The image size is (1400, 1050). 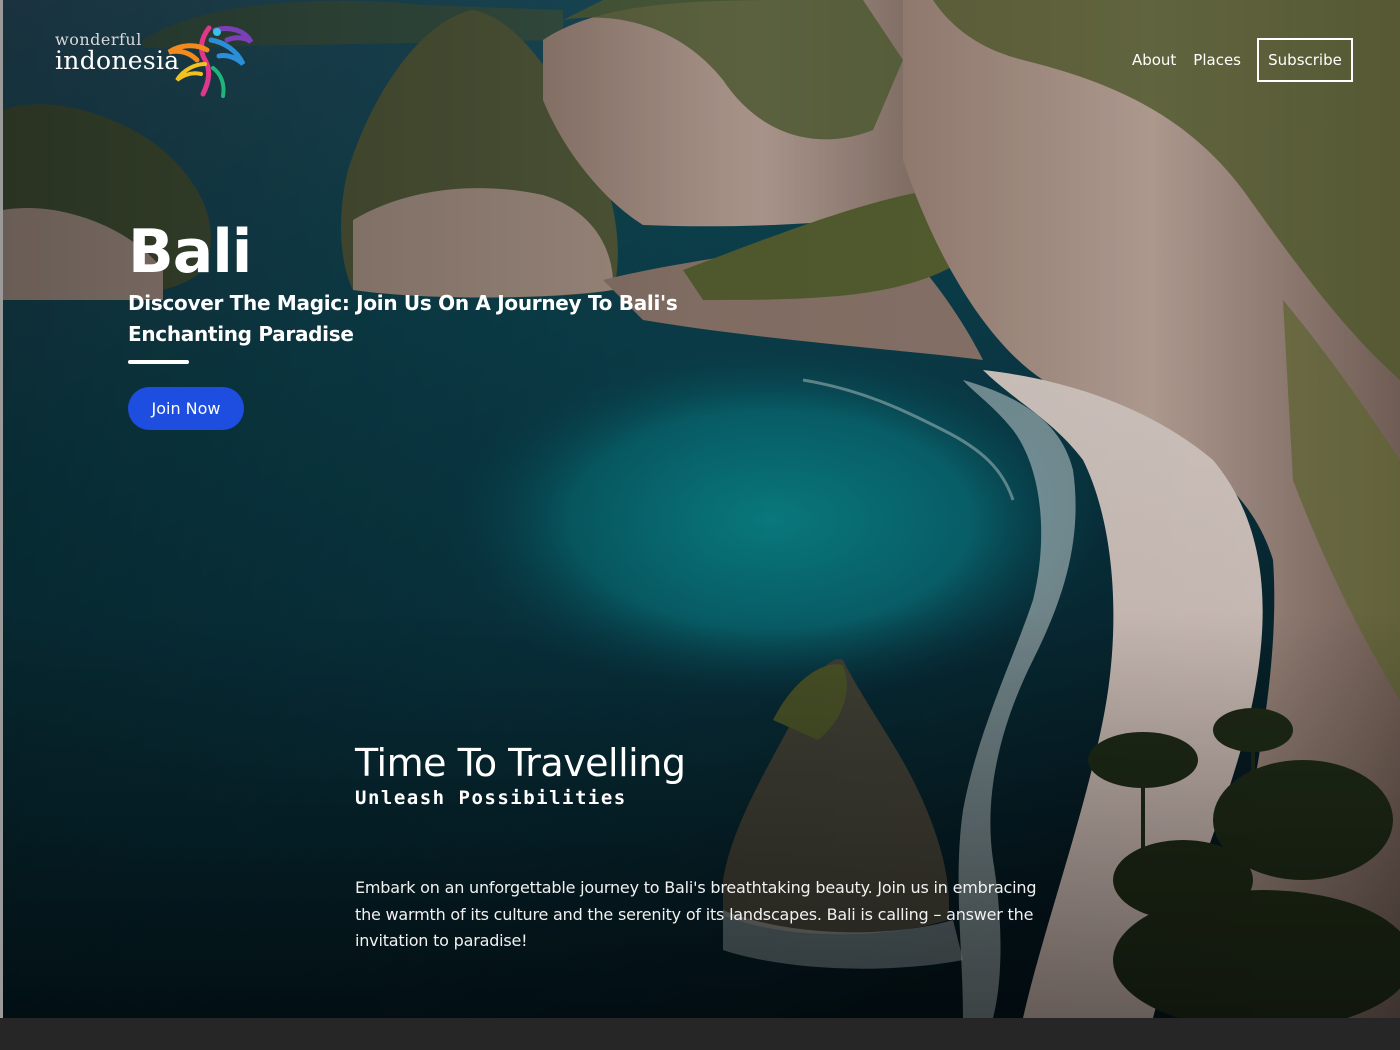 What do you see at coordinates (491, 798) in the screenshot?
I see `section-subtitle: Unleash Possibilities` at bounding box center [491, 798].